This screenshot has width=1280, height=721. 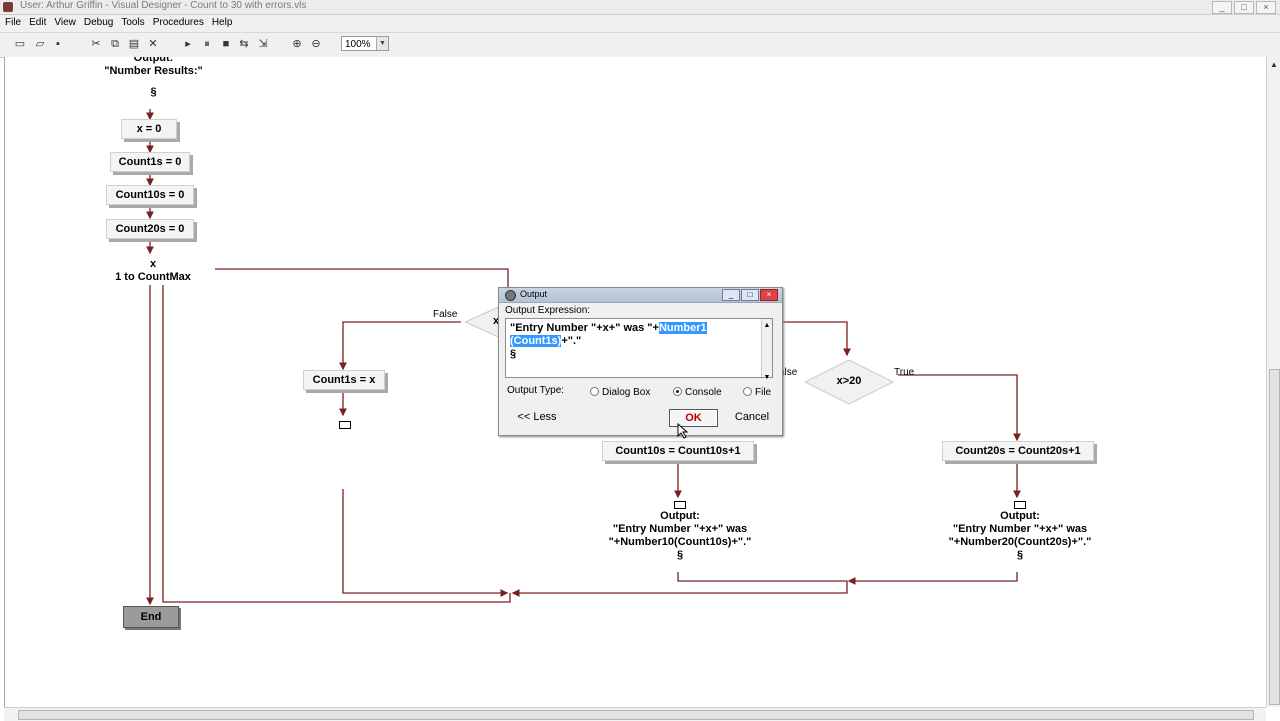 I want to click on vertical-scrollbar: ▲, so click(x=1273, y=382).